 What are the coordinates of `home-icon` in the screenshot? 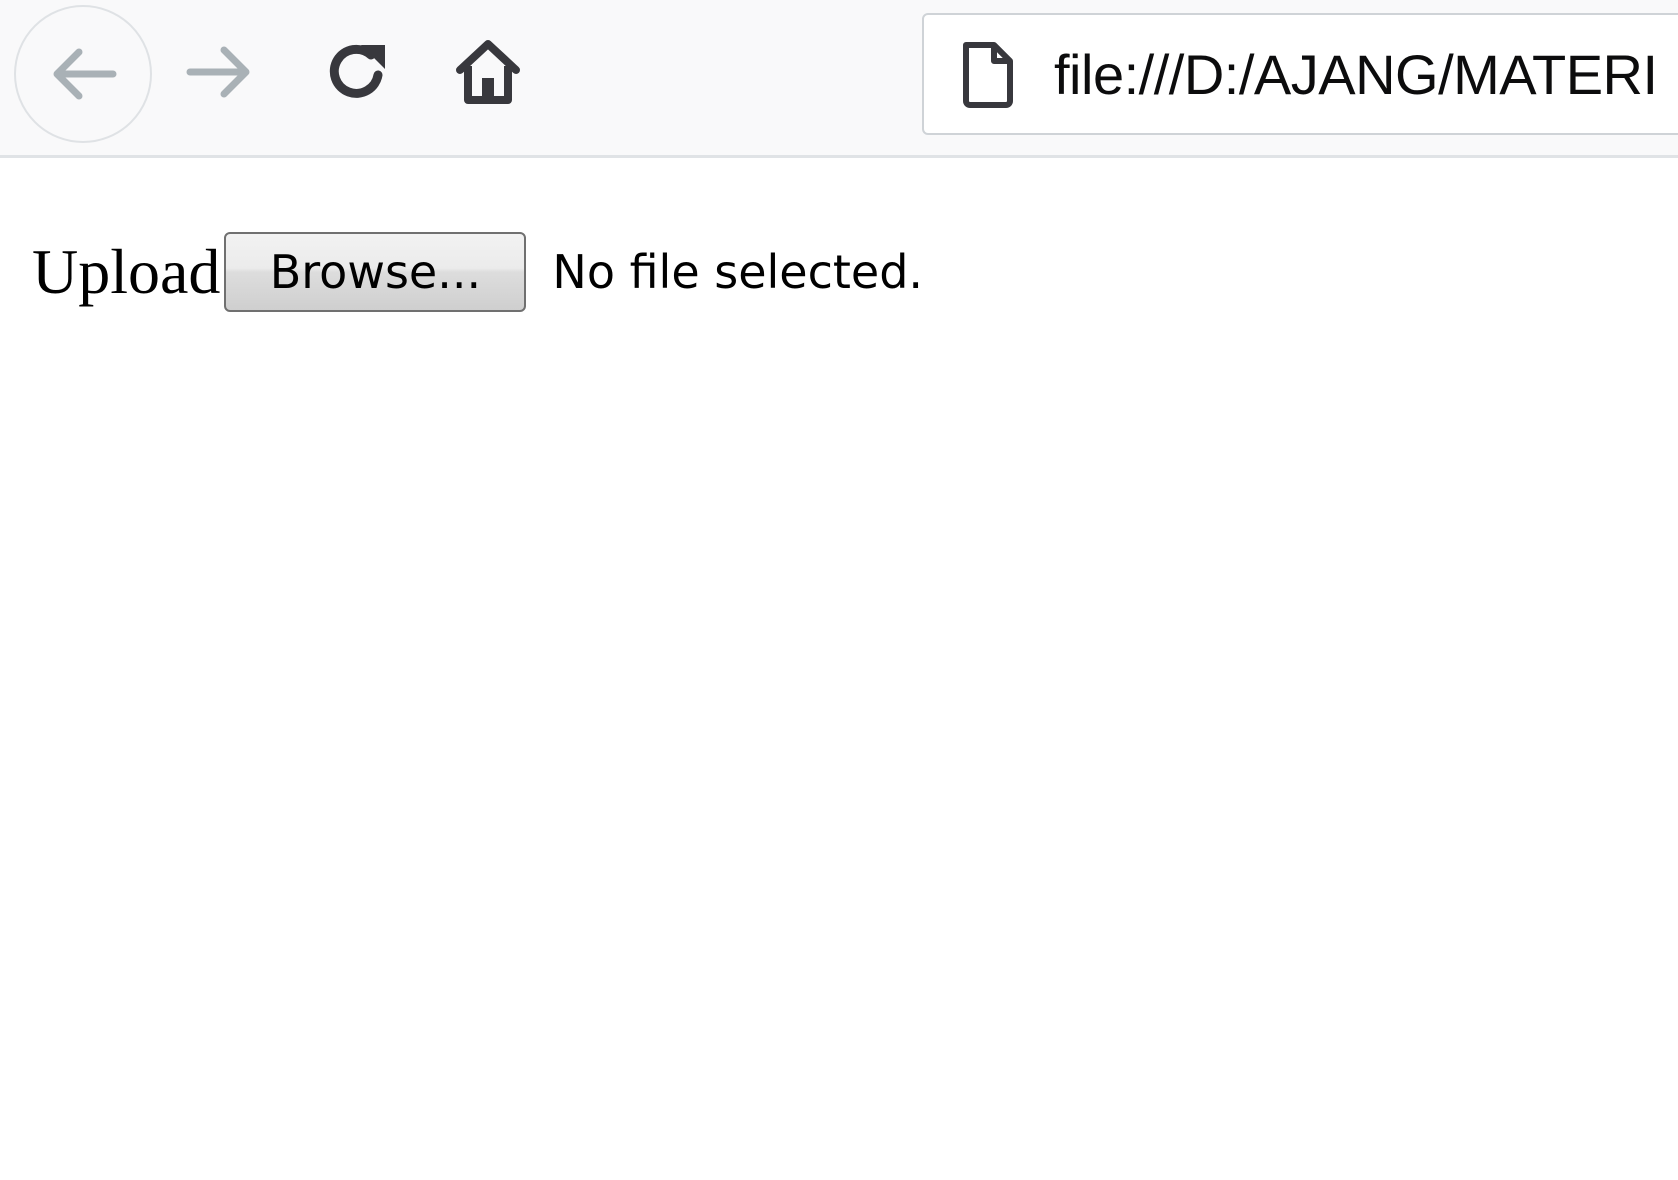 It's located at (488, 72).